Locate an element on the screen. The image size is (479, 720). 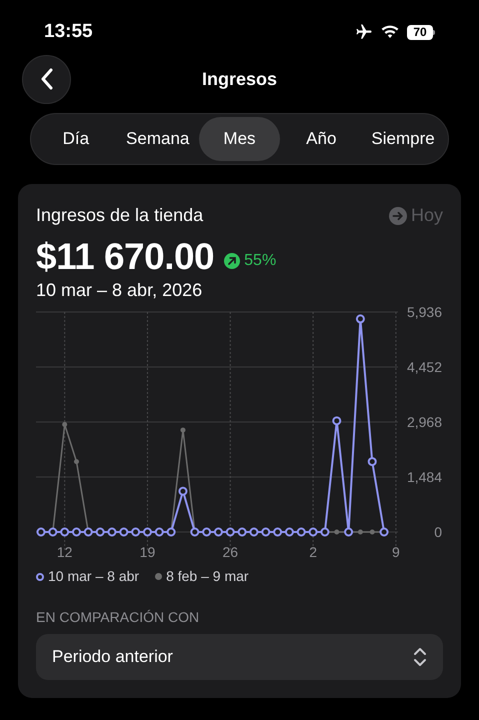
axis-label: 1,484 is located at coordinates (424, 477).